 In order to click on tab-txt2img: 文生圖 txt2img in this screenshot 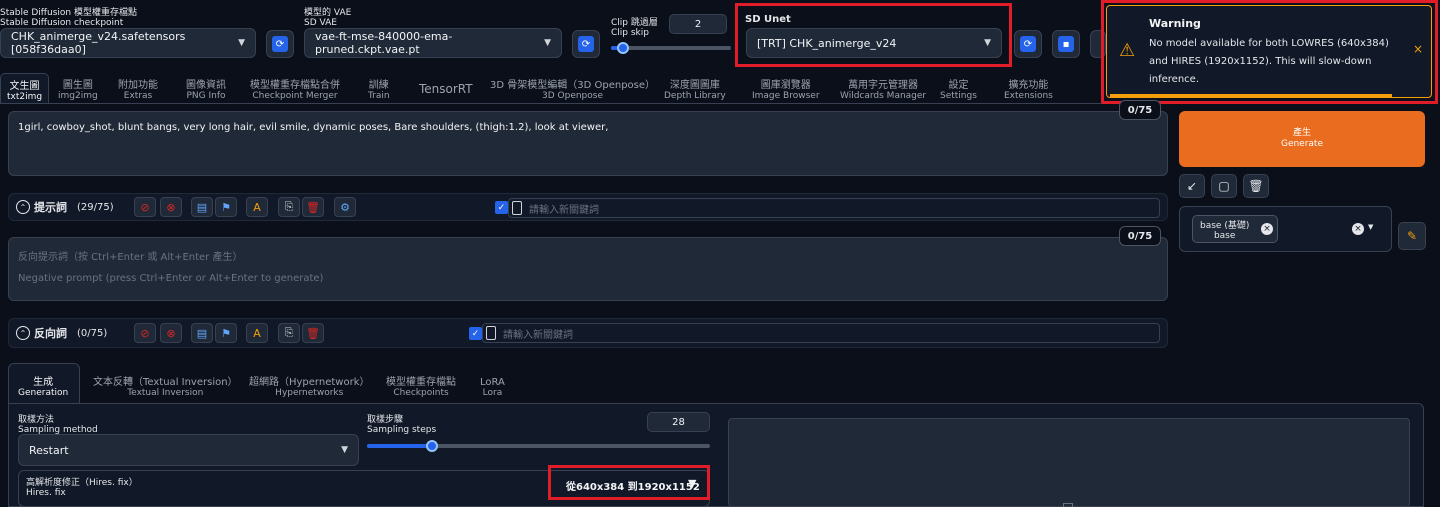, I will do `click(25, 88)`.